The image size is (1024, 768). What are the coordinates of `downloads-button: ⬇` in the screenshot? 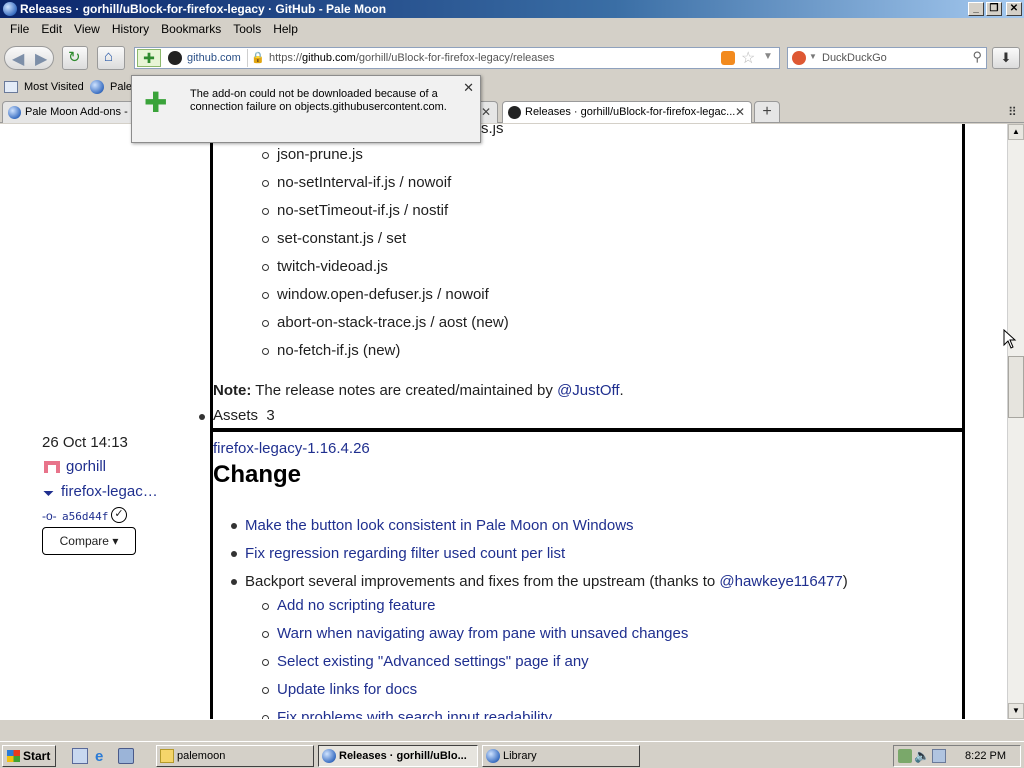 It's located at (1006, 58).